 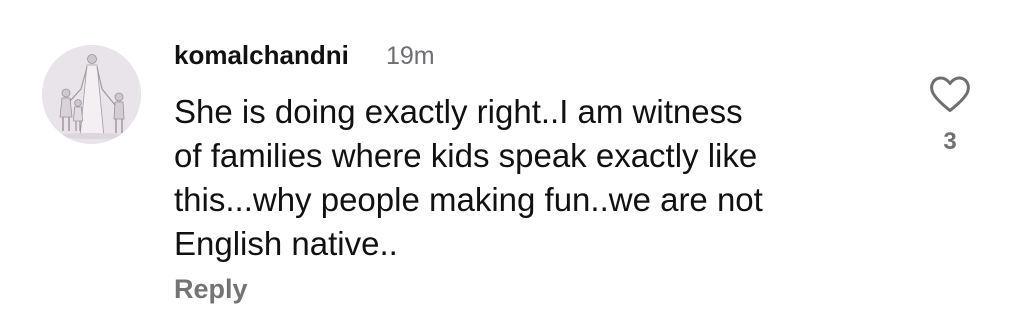 I want to click on heart-icon, so click(x=950, y=94).